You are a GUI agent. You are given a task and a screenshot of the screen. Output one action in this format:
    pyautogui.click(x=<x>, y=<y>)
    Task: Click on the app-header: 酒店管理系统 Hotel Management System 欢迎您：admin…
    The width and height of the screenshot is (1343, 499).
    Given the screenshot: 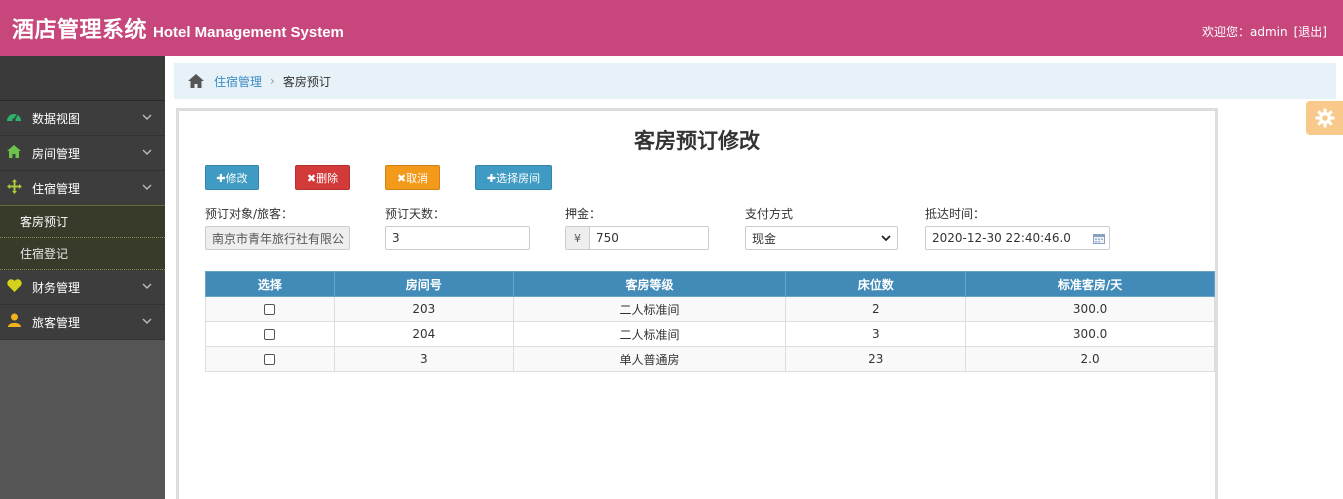 What is the action you would take?
    pyautogui.click(x=671, y=28)
    